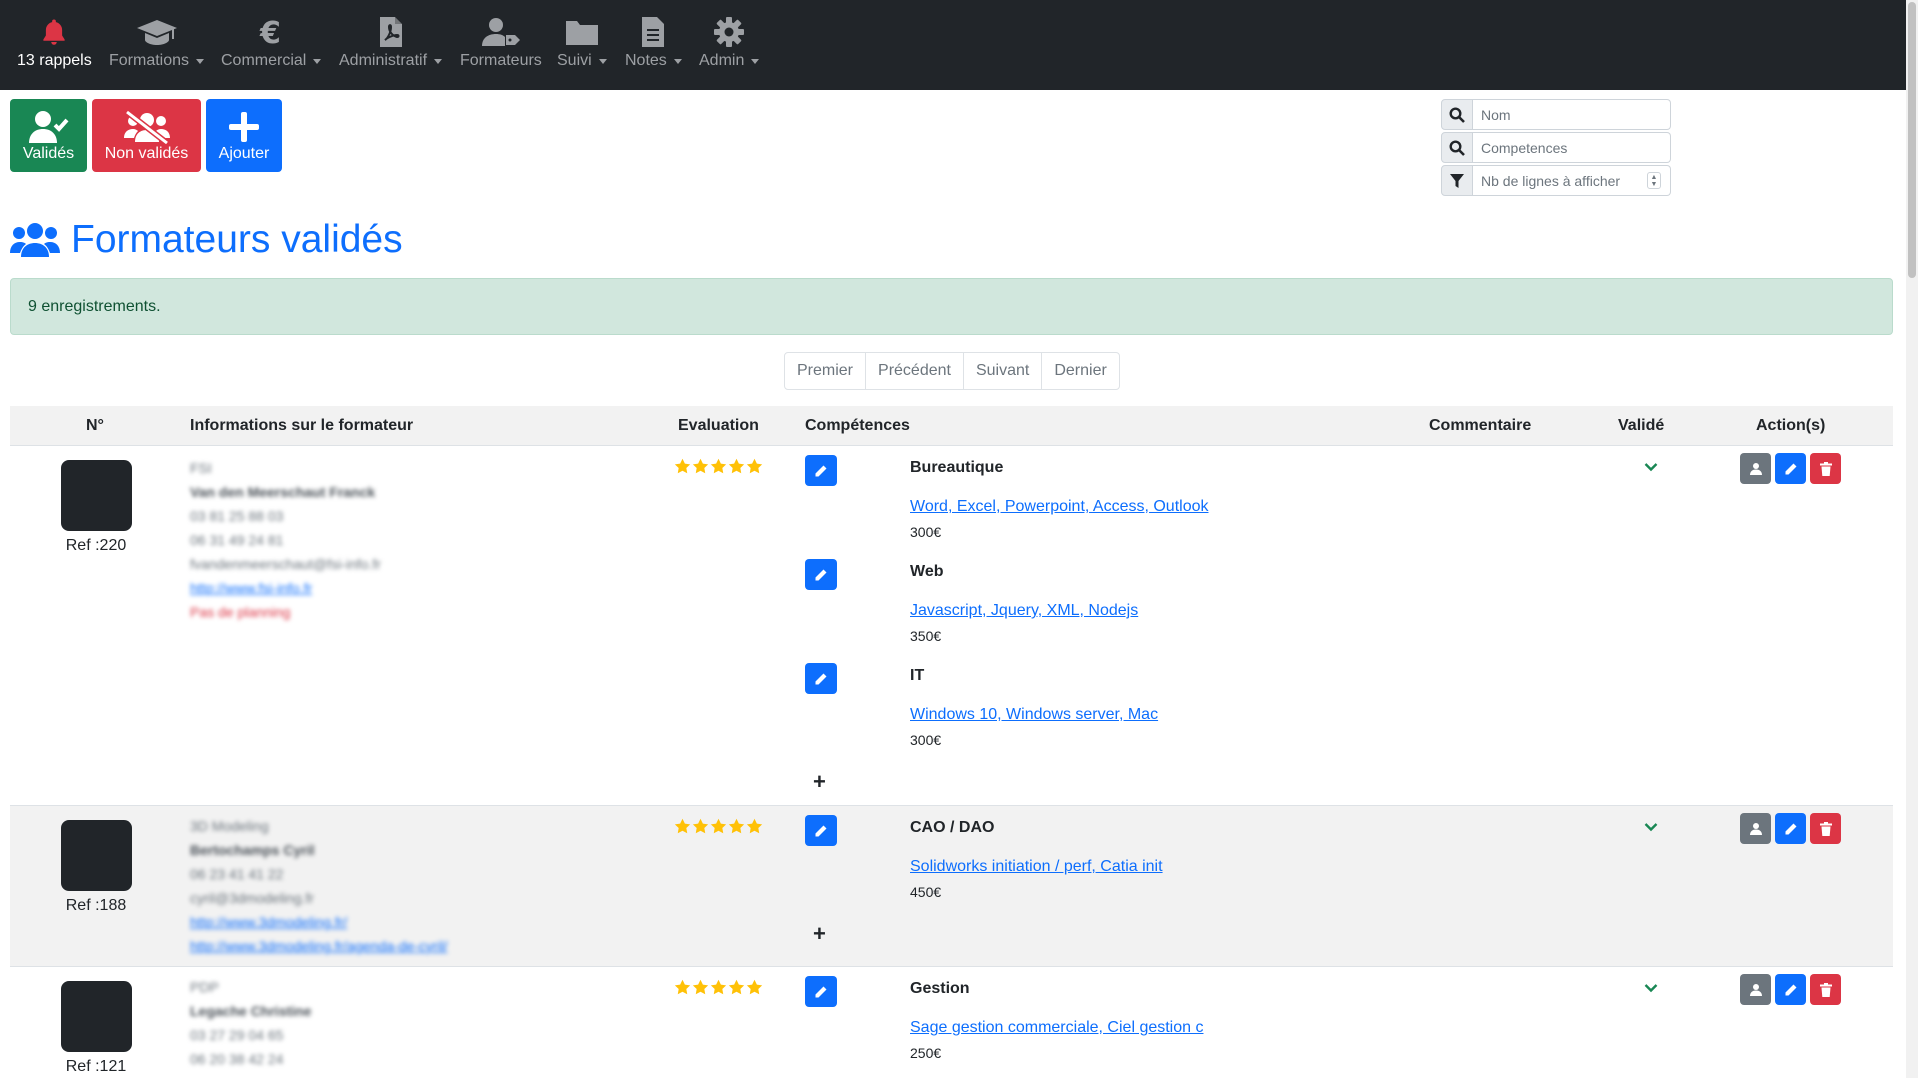 The height and width of the screenshot is (1078, 1918). Describe the element at coordinates (244, 126) in the screenshot. I see `plus-icon` at that location.